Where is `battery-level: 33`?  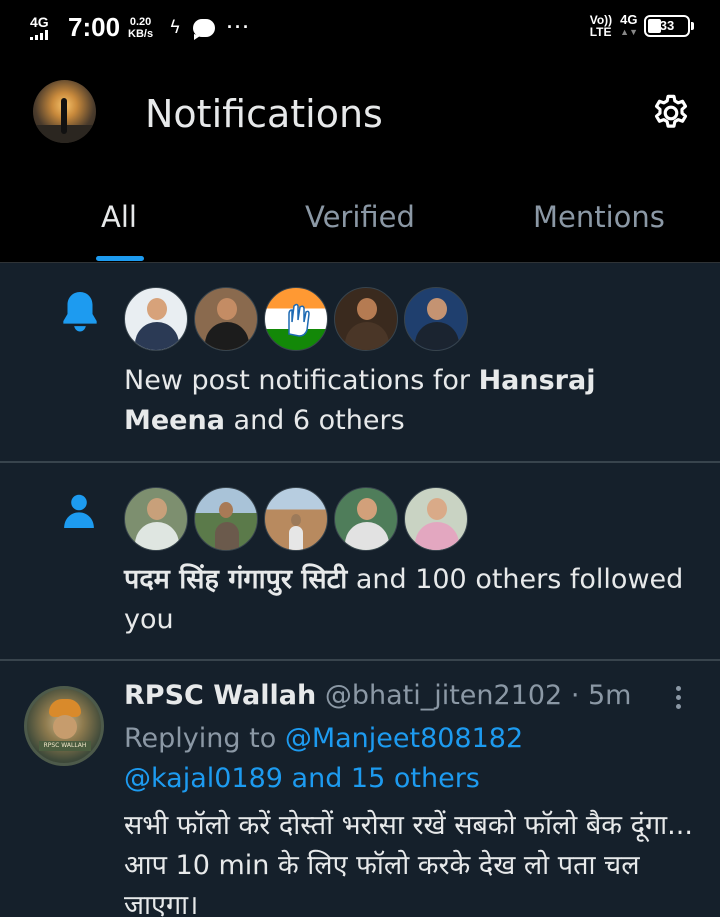
battery-level: 33 is located at coordinates (667, 25).